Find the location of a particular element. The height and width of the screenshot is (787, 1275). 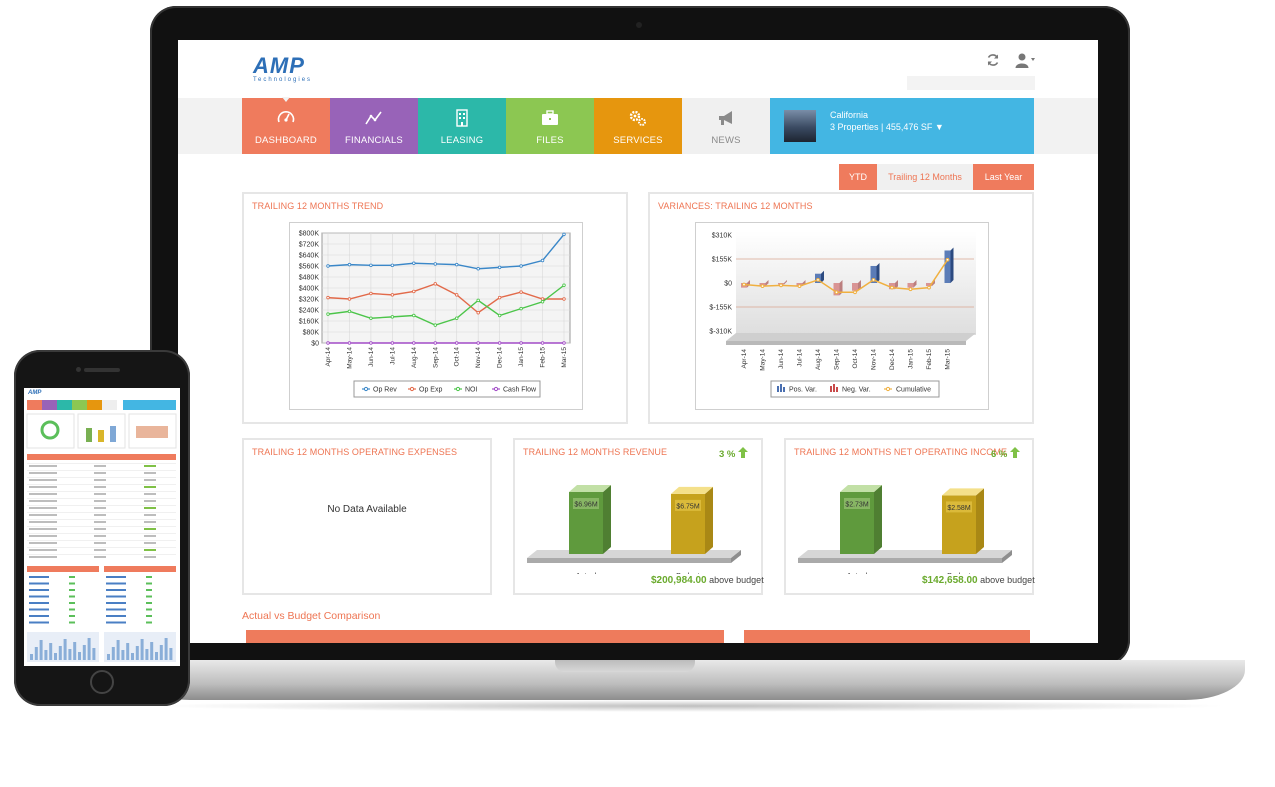

period-ytd-button: YTD is located at coordinates (858, 177).